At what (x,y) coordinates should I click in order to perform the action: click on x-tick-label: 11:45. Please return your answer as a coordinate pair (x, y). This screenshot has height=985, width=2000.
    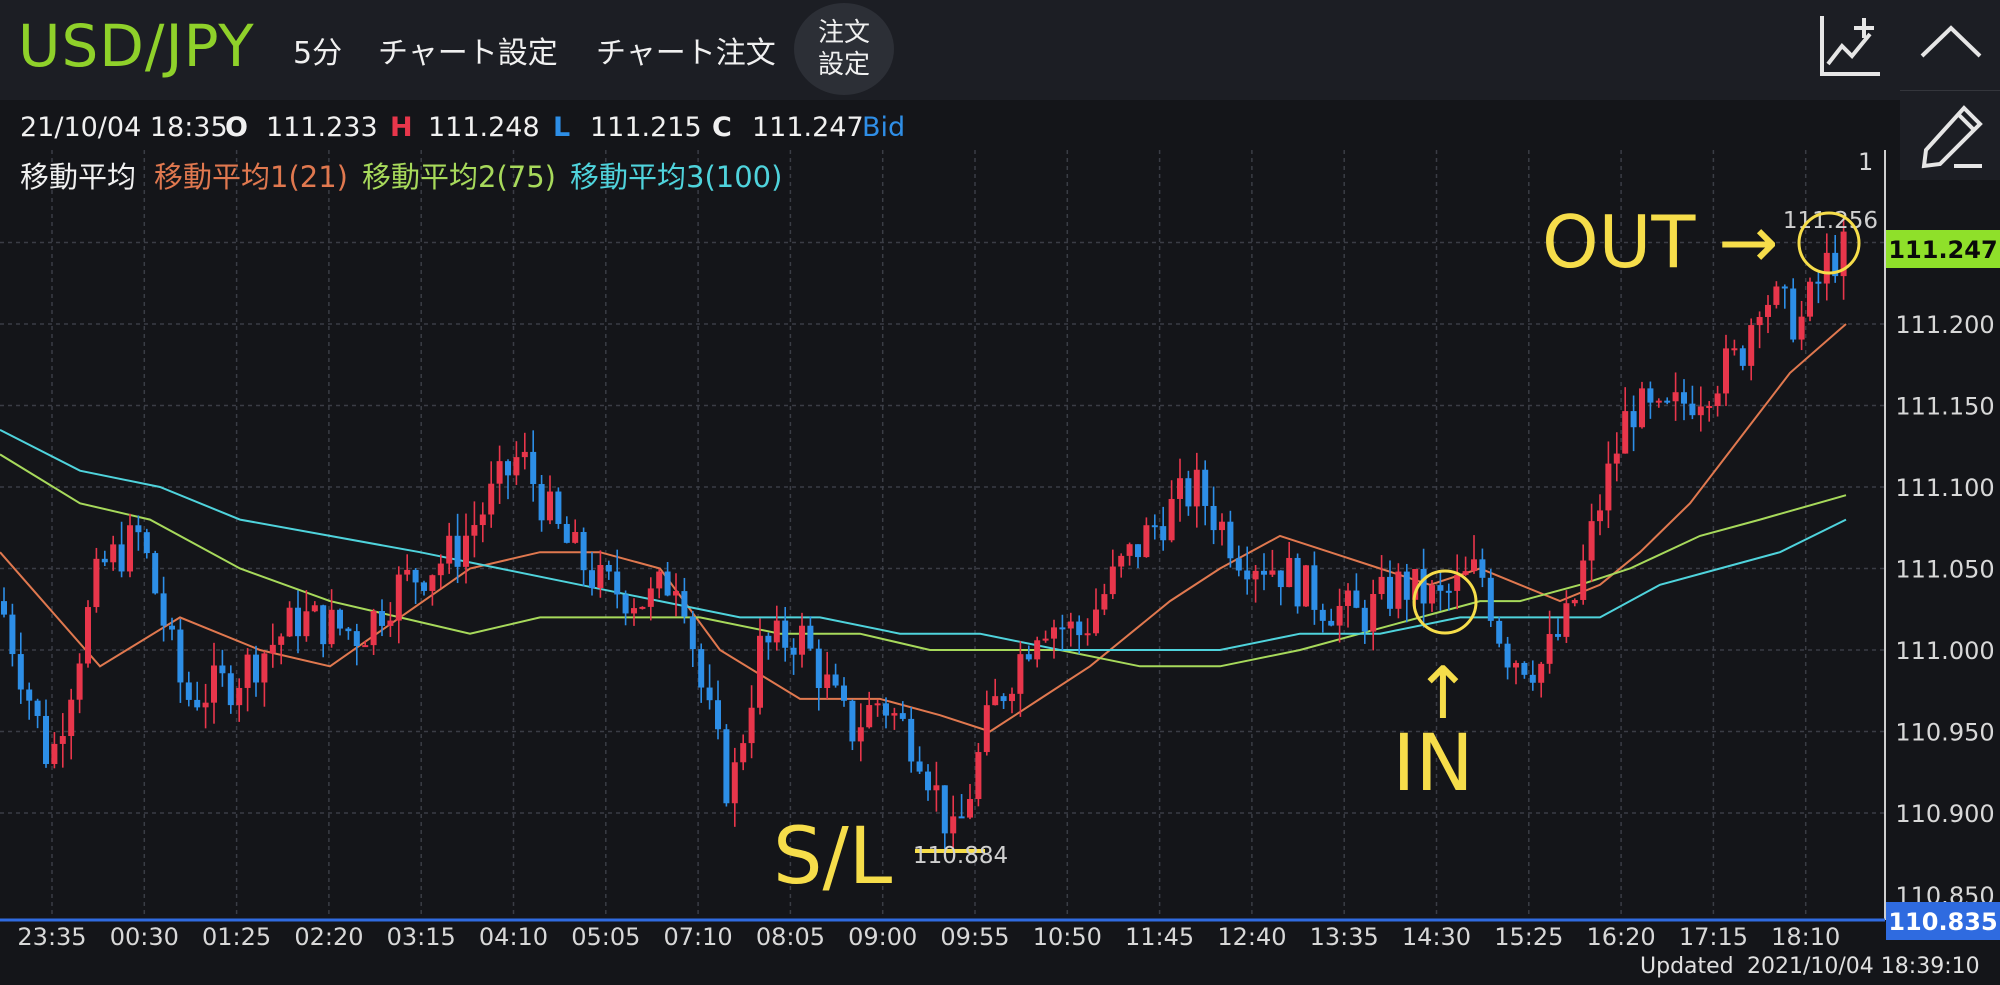
    Looking at the image, I should click on (1159, 937).